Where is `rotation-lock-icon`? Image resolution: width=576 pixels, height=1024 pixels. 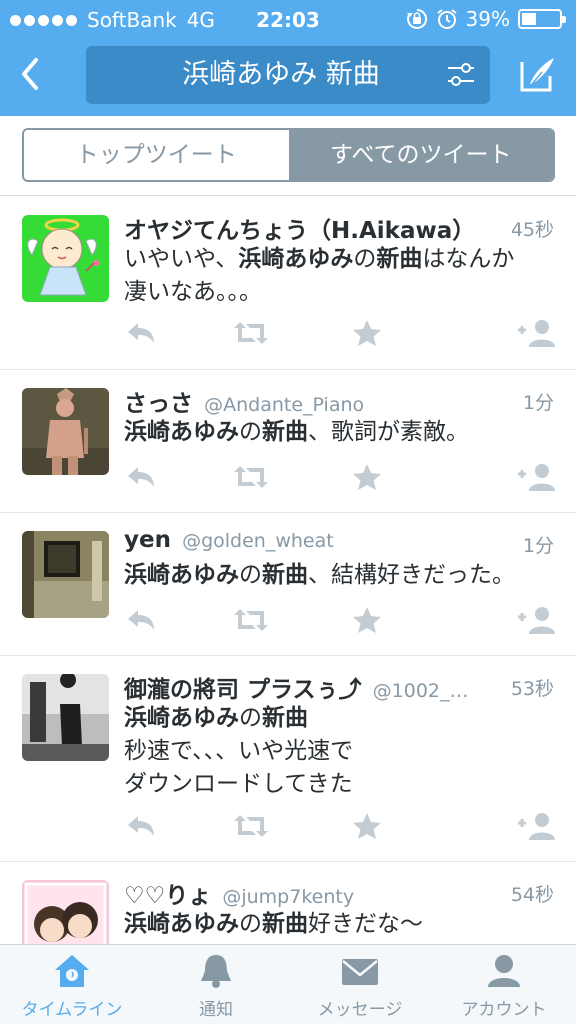
rotation-lock-icon is located at coordinates (416, 18).